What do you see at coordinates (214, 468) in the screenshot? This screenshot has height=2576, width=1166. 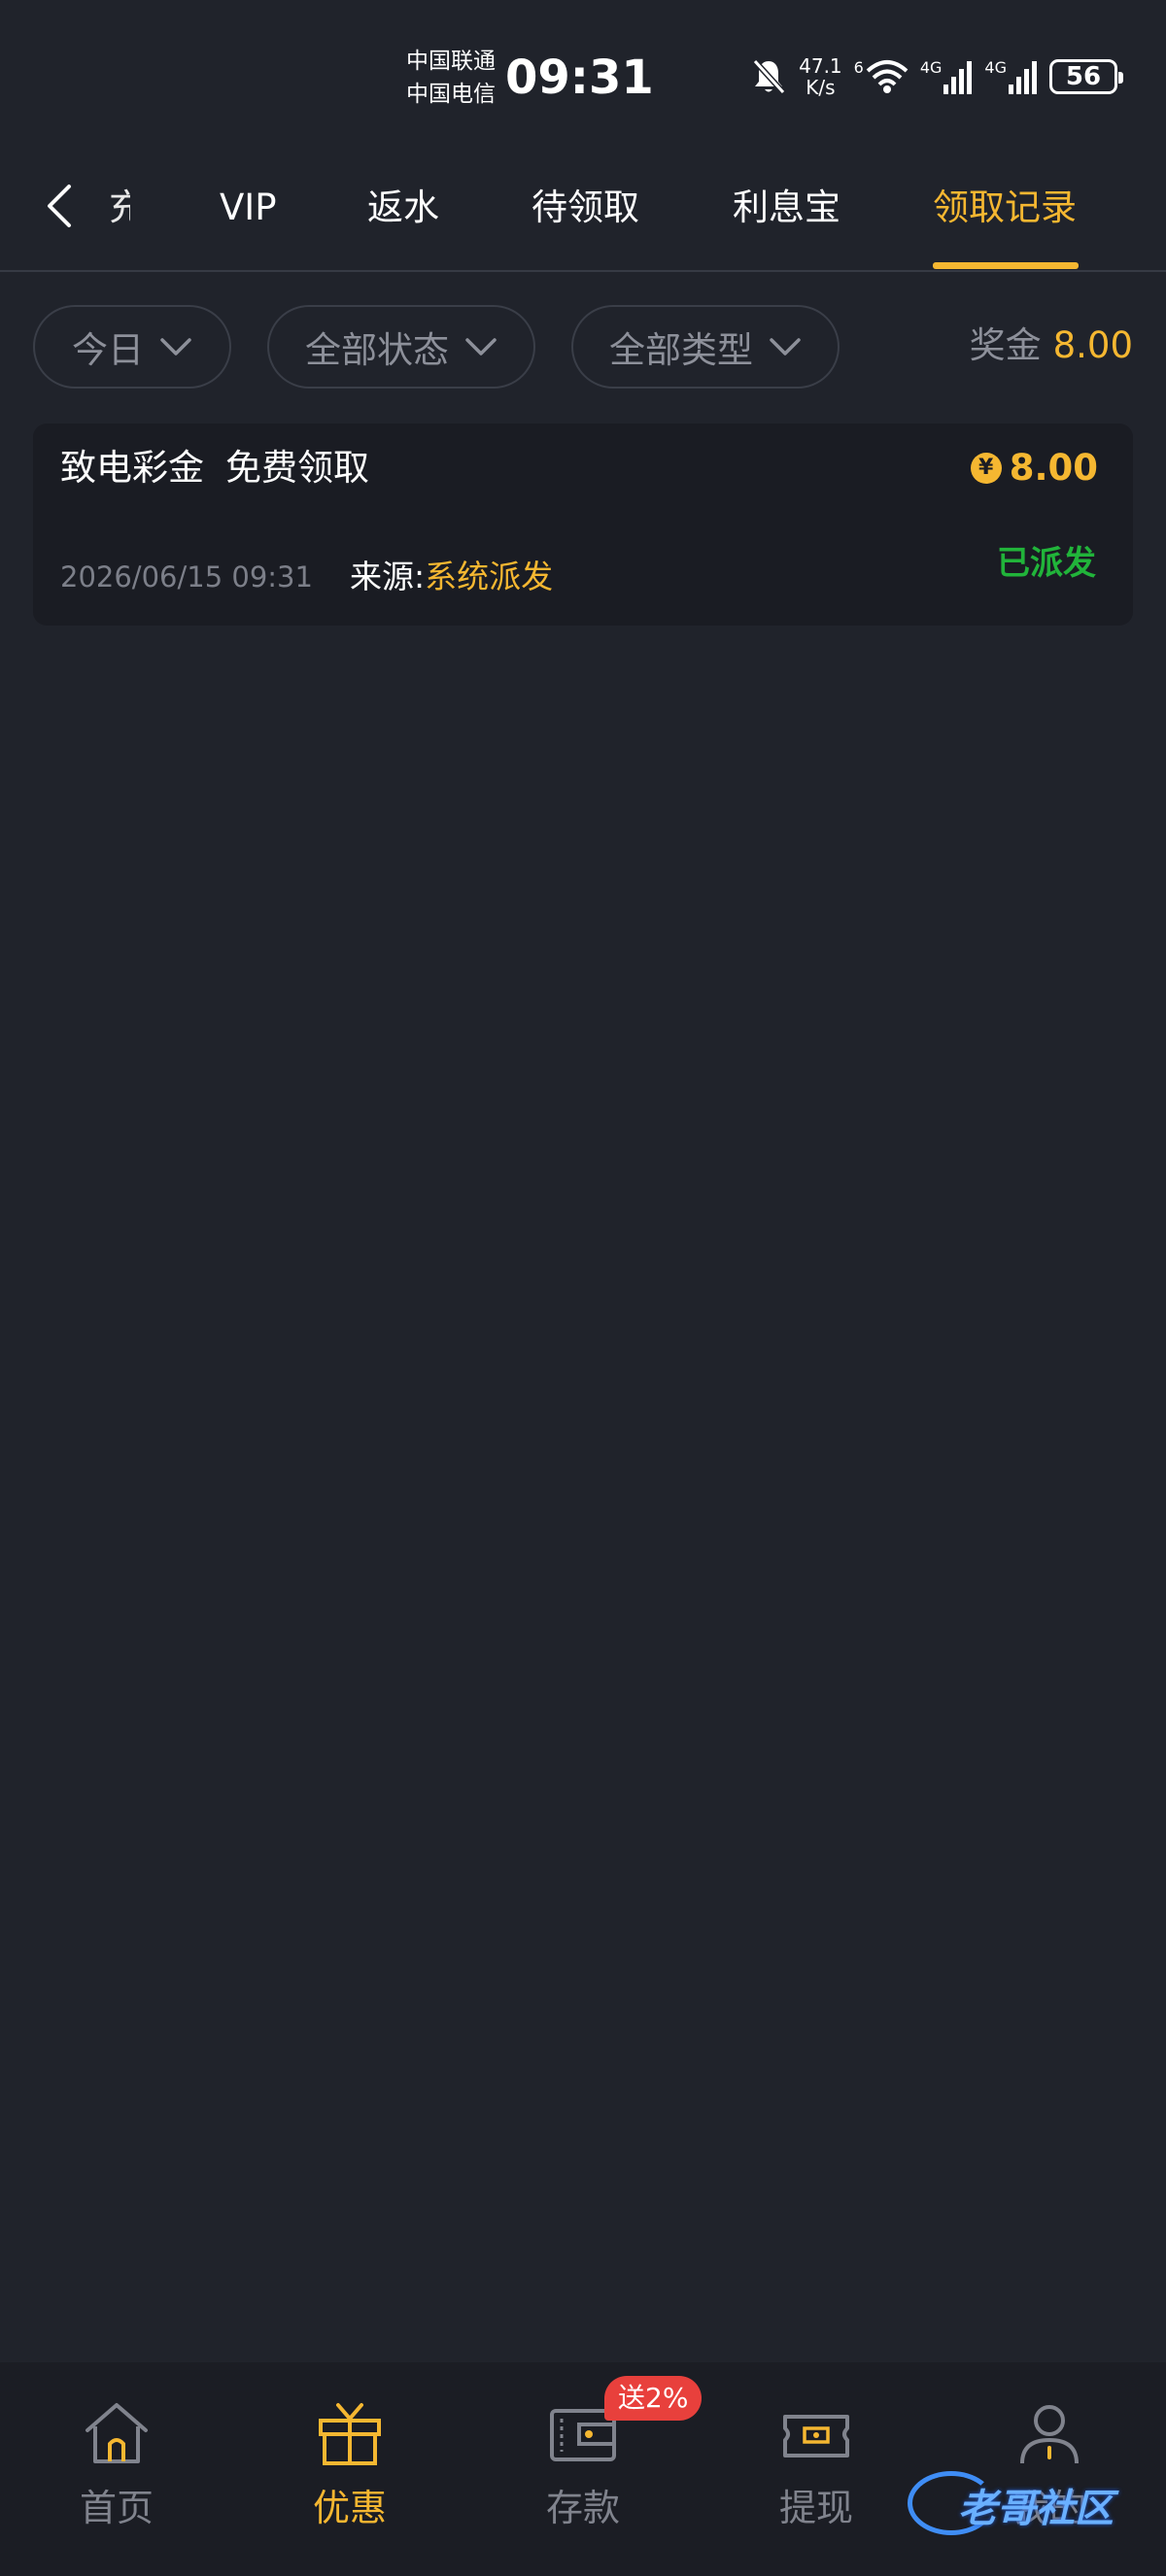 I see `record-title: 致电彩金 免费领取` at bounding box center [214, 468].